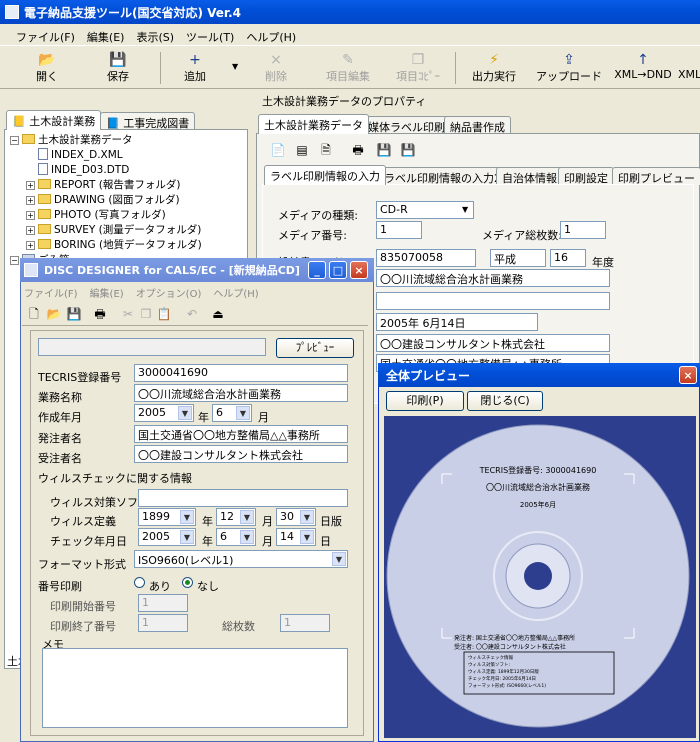 This screenshot has height=742, width=700. What do you see at coordinates (507, 685) in the screenshot?
I see `virus-box-line: フォーマット形式: ISO9660(レベル1)` at bounding box center [507, 685].